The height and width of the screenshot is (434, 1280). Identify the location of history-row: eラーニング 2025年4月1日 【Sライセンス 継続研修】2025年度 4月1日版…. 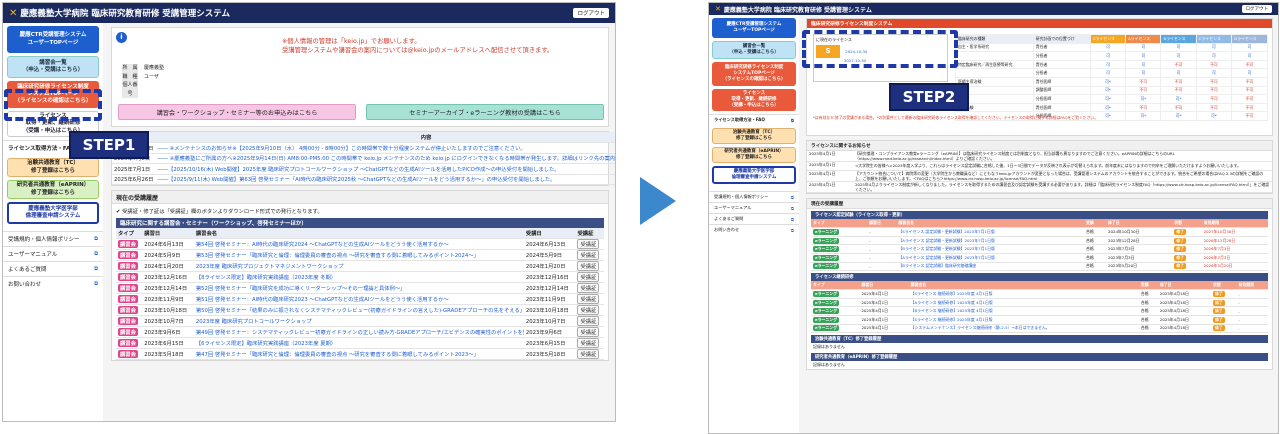
(1039, 320).